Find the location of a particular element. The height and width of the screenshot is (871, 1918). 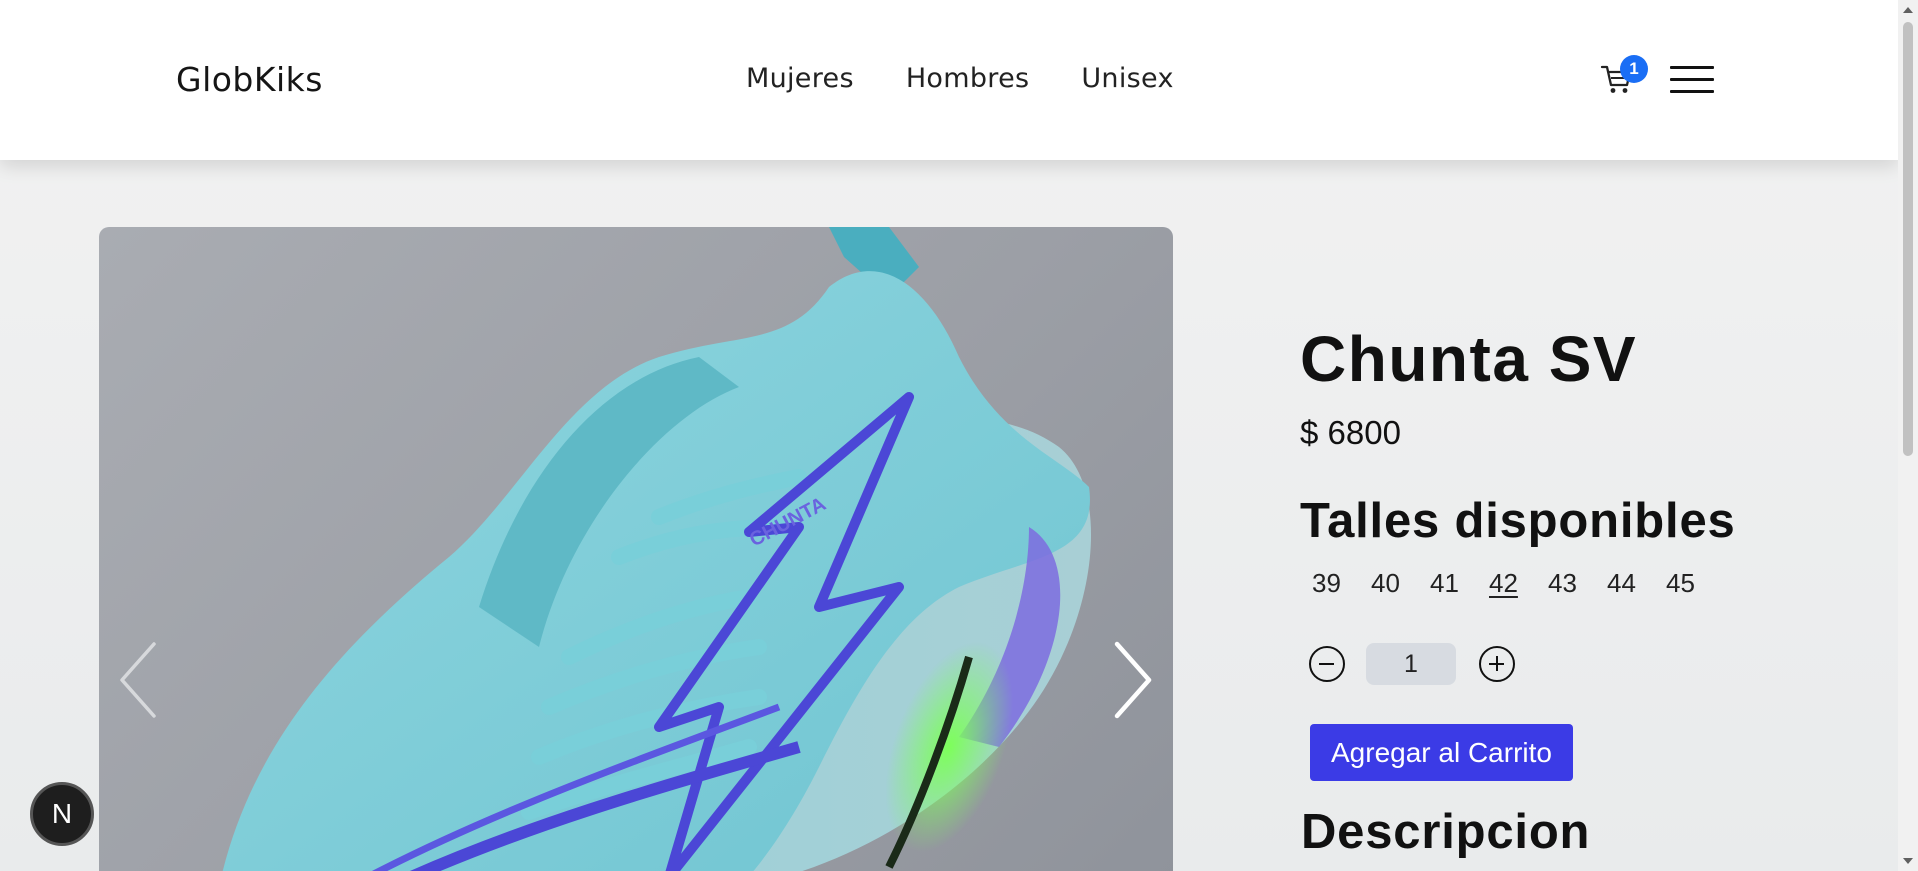

carousel-prev-button is located at coordinates (138, 680).